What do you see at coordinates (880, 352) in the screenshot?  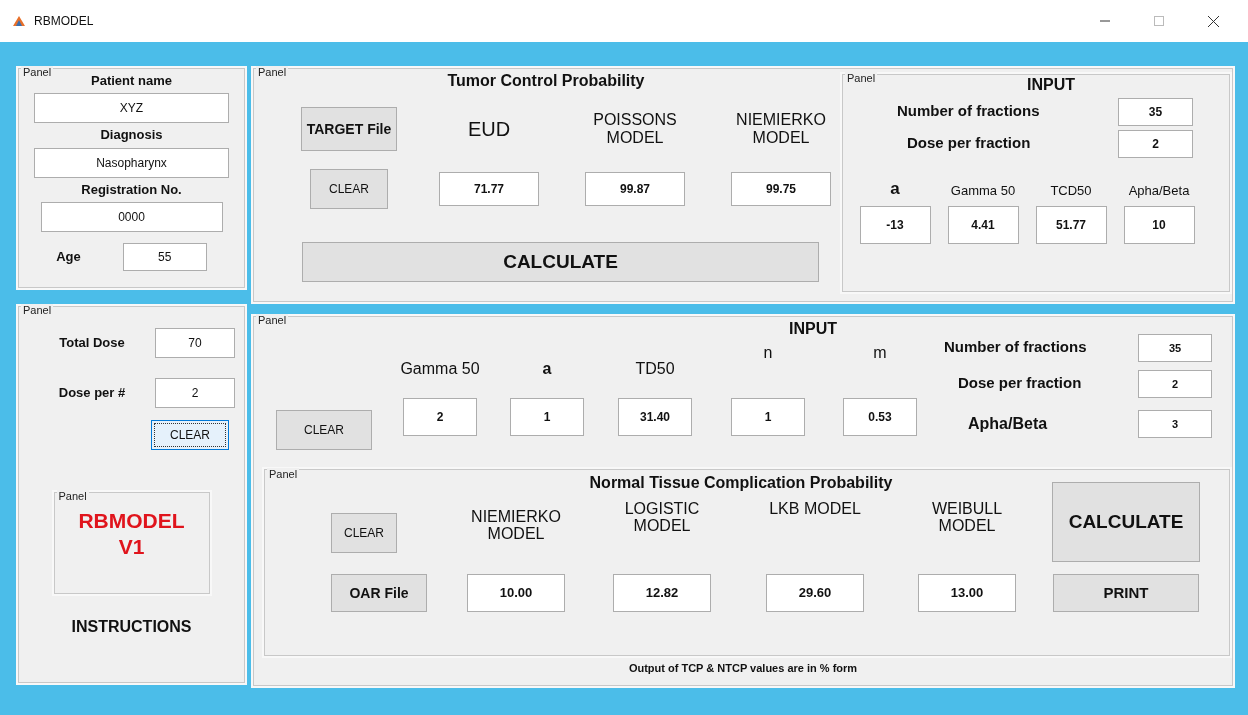 I see `param-label: m` at bounding box center [880, 352].